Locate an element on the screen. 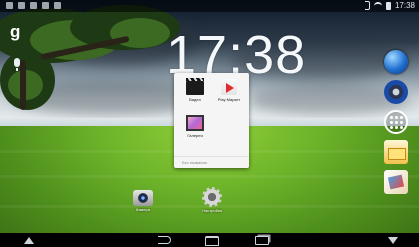 The height and width of the screenshot is (247, 419). play-store-icon is located at coordinates (229, 87).